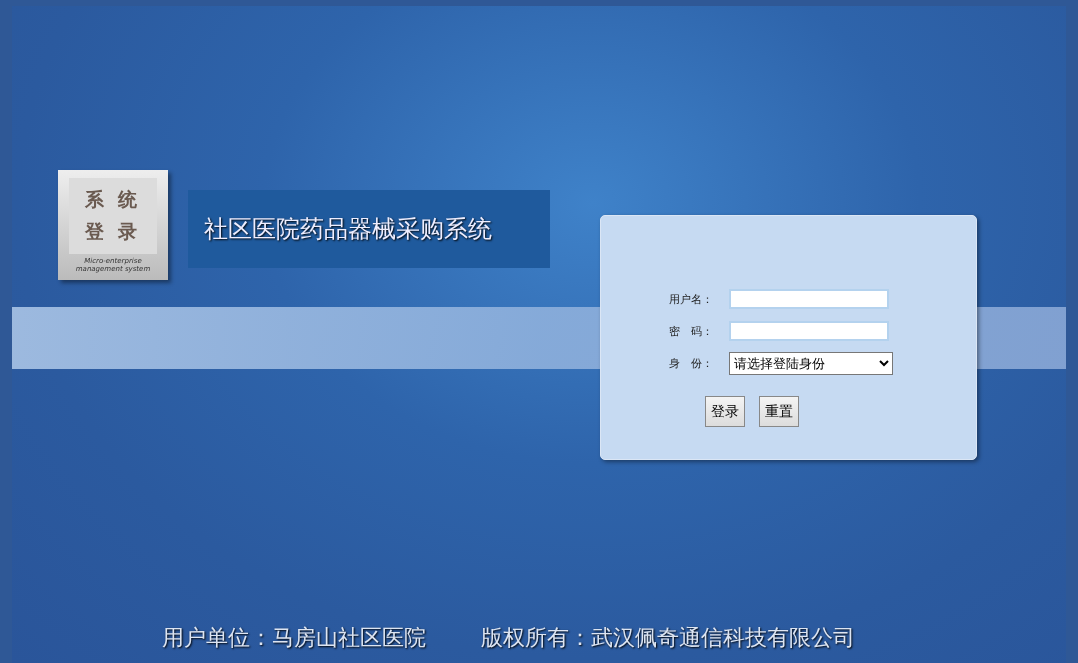 The image size is (1078, 663). I want to click on system-title: 社区医院药品器械采购系统, so click(369, 229).